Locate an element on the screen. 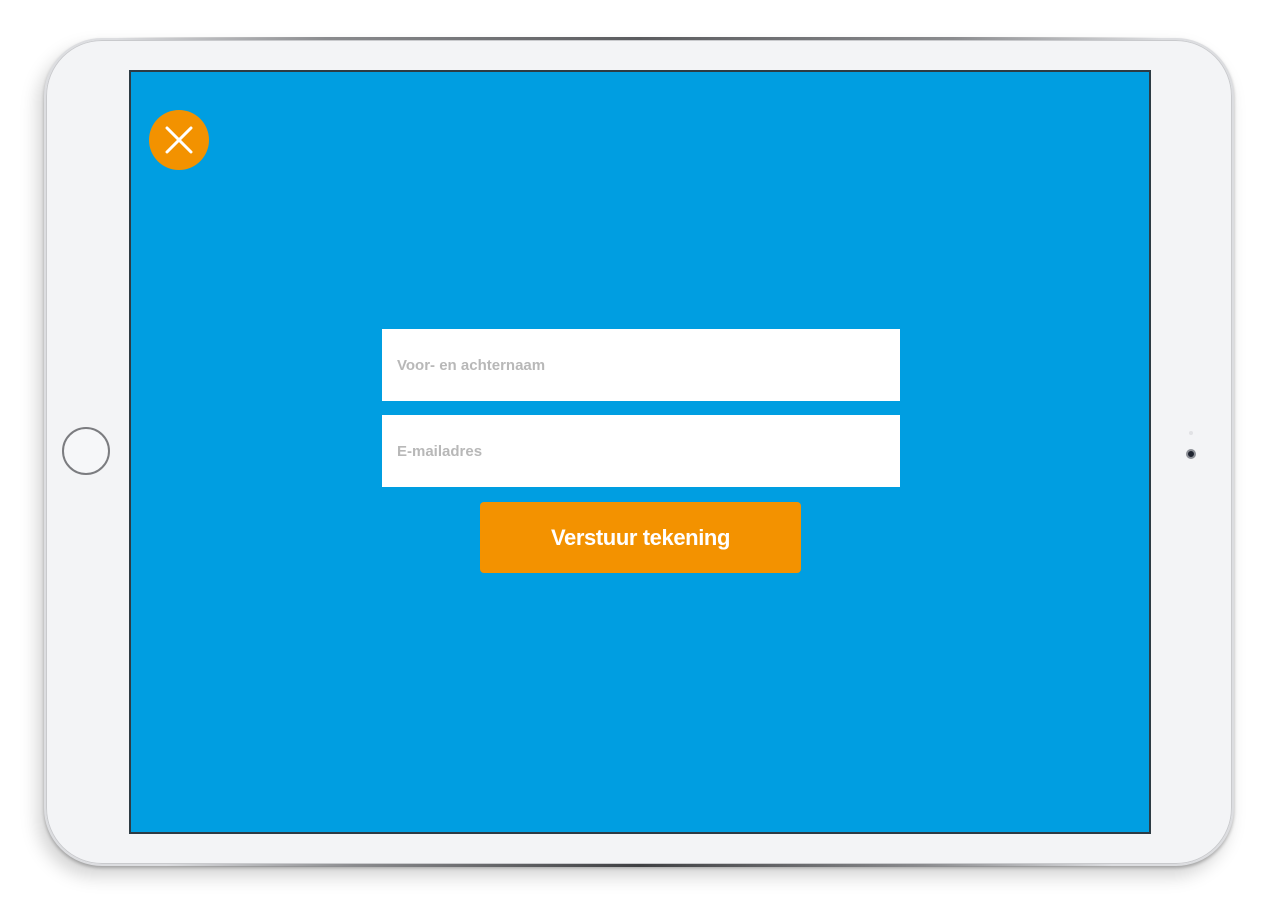 This screenshot has height=917, width=1287. close-icon is located at coordinates (179, 140).